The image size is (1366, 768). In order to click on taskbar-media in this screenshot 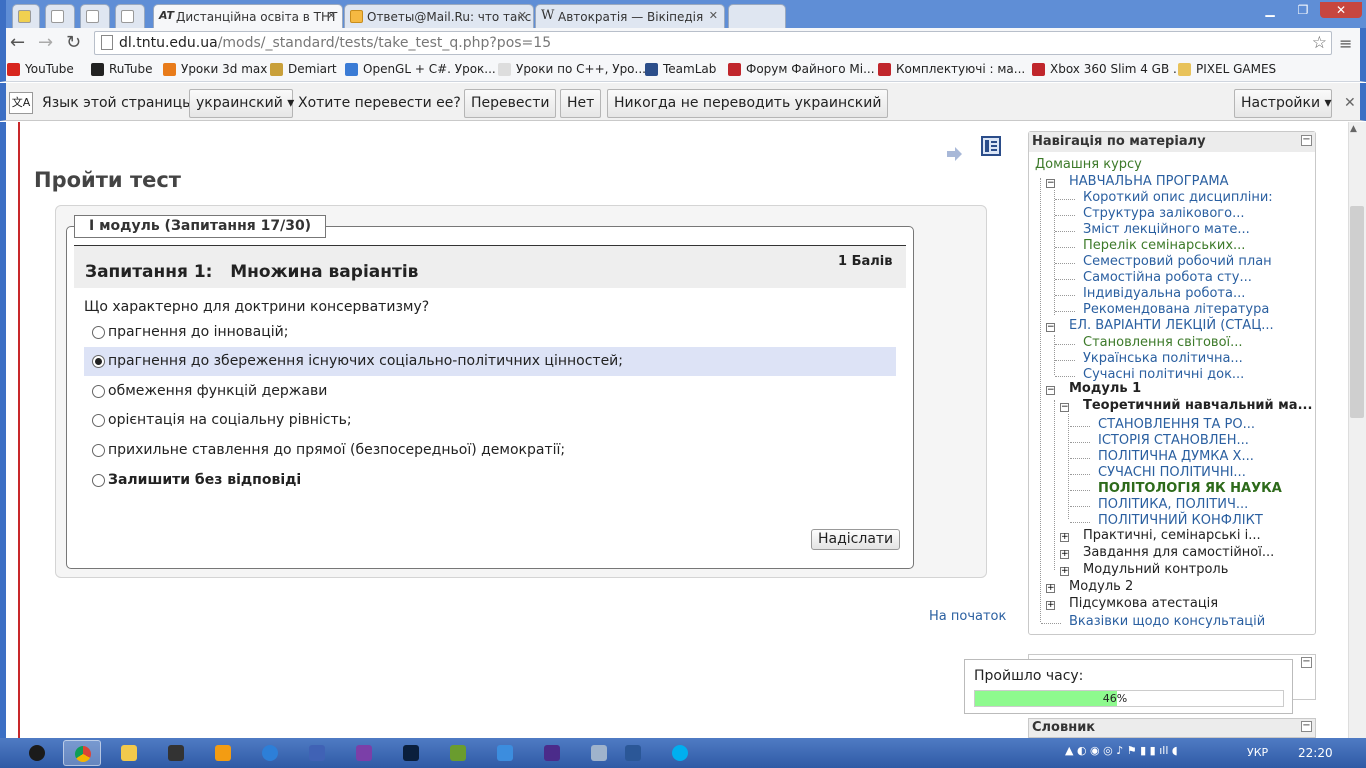, I will do `click(223, 753)`.